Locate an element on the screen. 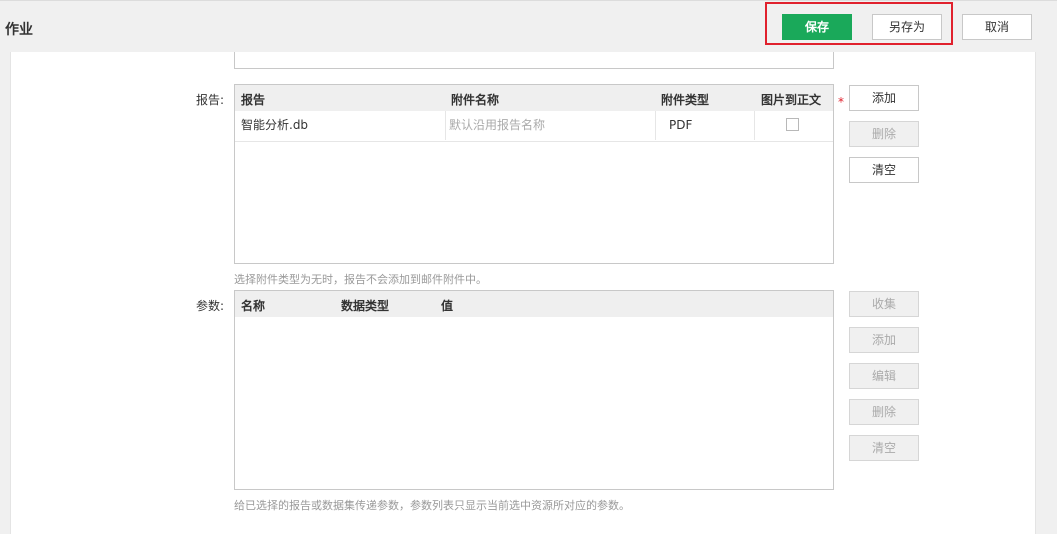 Image resolution: width=1057 pixels, height=534 pixels. image-to-body-checkbox is located at coordinates (792, 124).